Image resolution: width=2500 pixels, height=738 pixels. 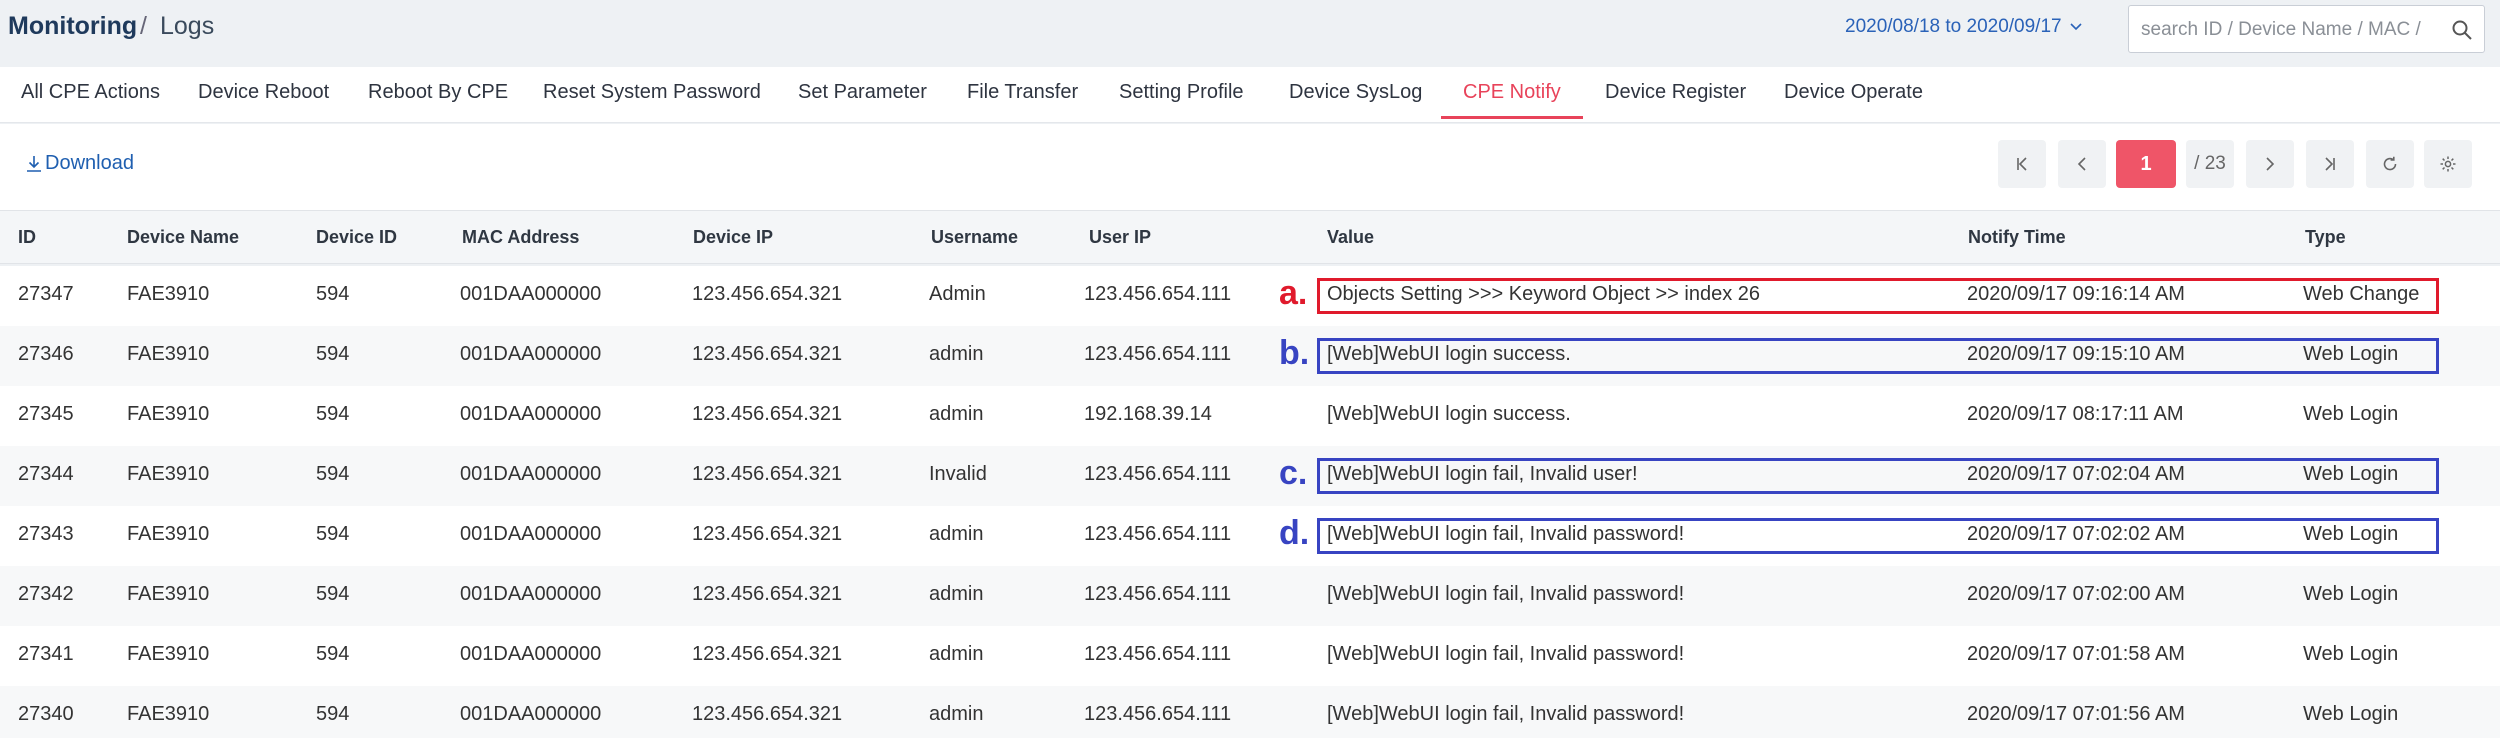 What do you see at coordinates (1853, 102) in the screenshot?
I see `tab-device-operate: Device Operate` at bounding box center [1853, 102].